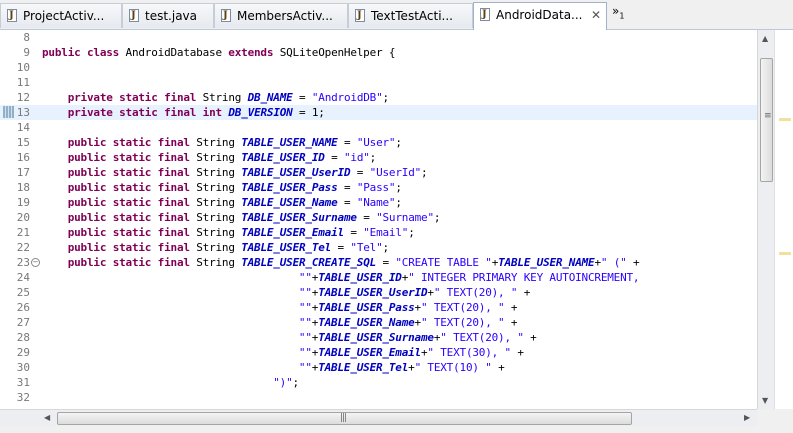 The height and width of the screenshot is (433, 793). Describe the element at coordinates (378, 127) in the screenshot. I see `code-line: 14` at that location.